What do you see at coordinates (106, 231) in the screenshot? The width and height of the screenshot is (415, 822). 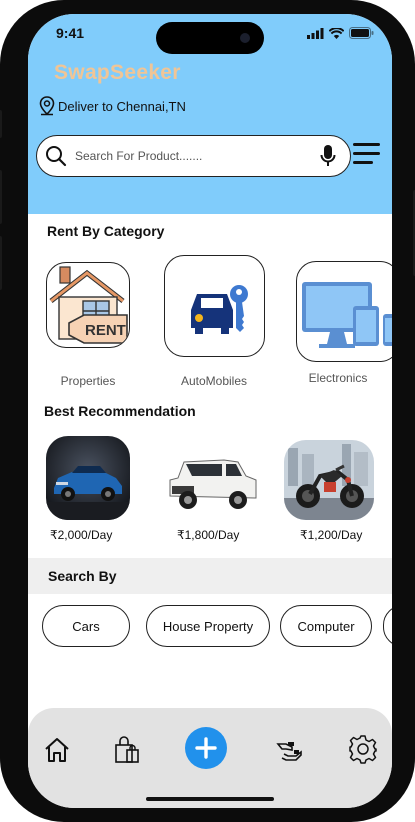 I see `rent-by-category-title: Rent By Category` at bounding box center [106, 231].